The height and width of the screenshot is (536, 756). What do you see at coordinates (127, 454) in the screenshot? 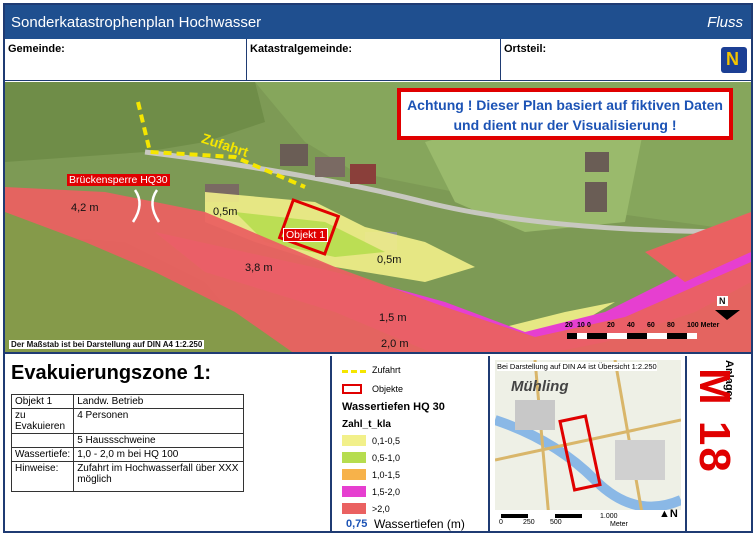
I see `table-row: Wassertiefe: 1,0 - 2,0 m bei HQ 100` at bounding box center [127, 454].